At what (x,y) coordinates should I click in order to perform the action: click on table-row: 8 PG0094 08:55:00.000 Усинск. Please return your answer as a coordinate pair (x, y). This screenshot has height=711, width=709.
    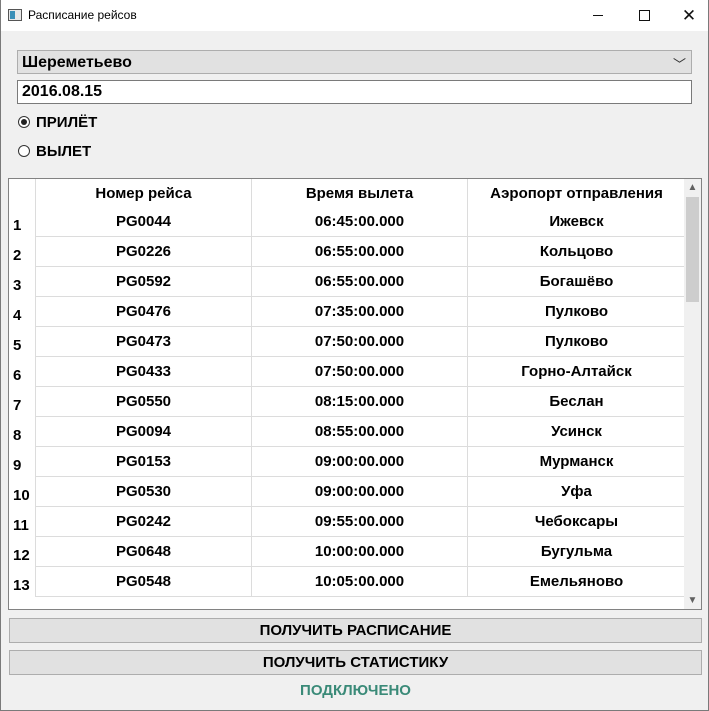
    Looking at the image, I should click on (347, 432).